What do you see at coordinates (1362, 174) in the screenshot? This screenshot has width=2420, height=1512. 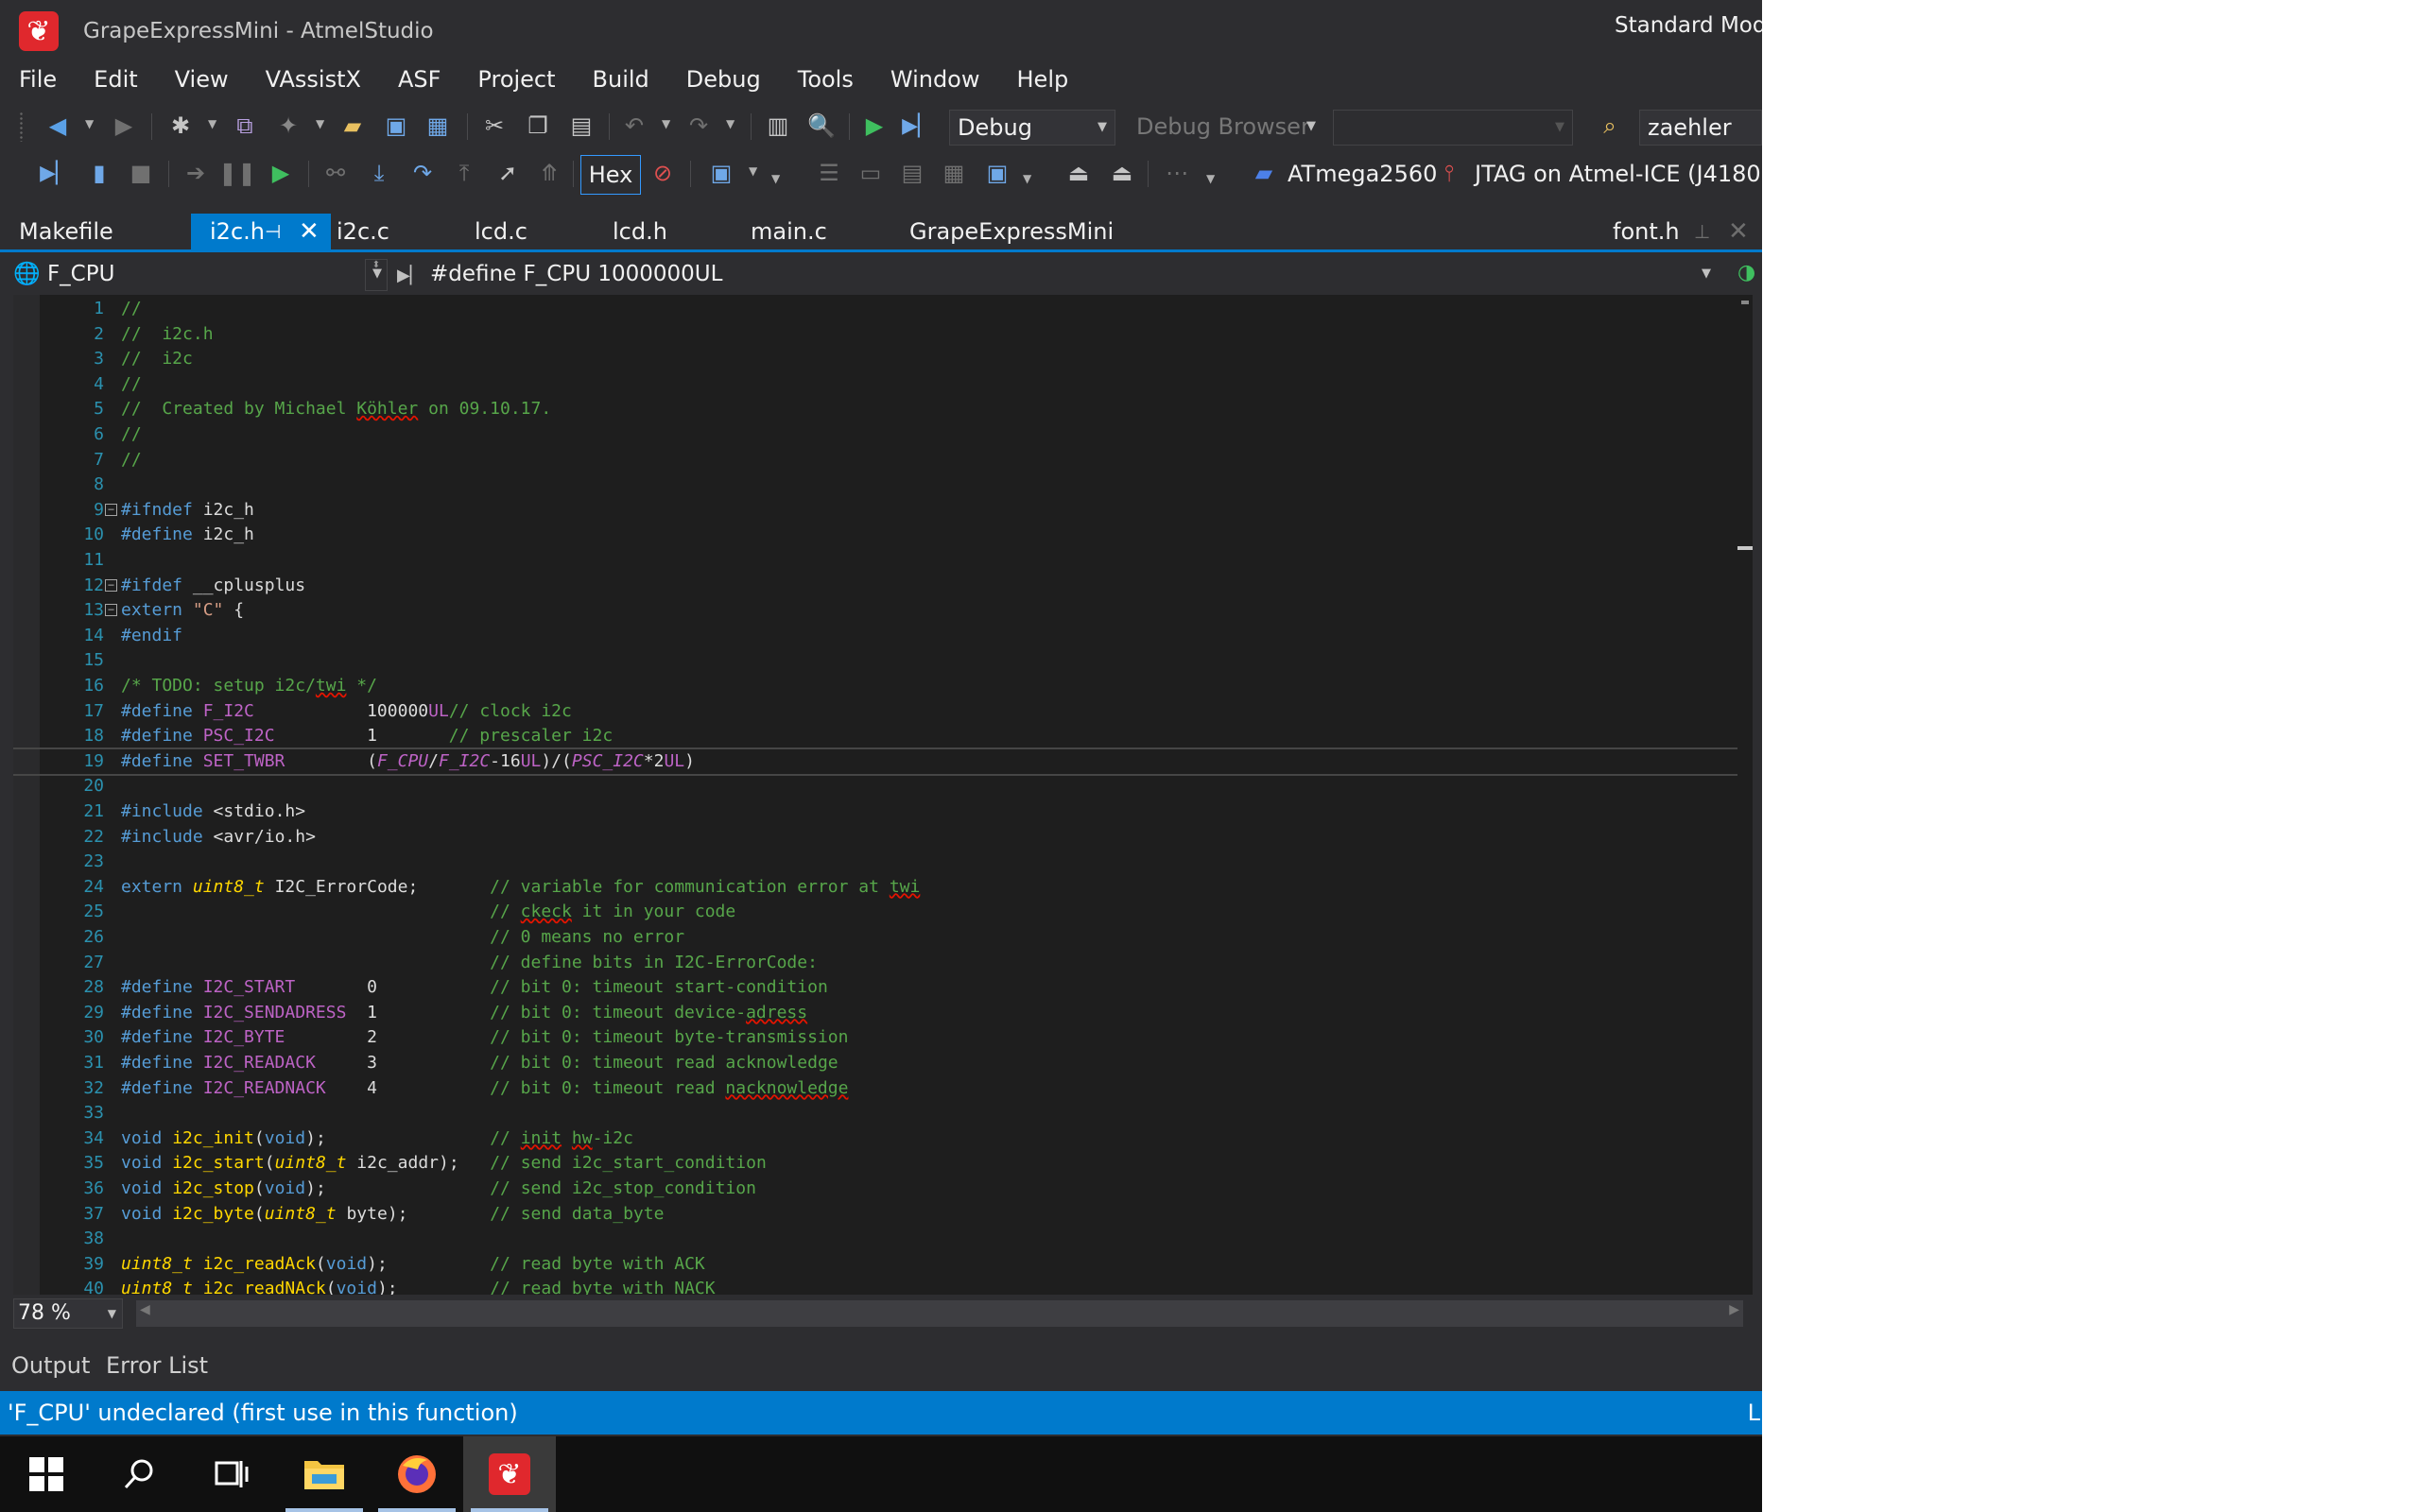 I see `device-name: ATmega2560` at bounding box center [1362, 174].